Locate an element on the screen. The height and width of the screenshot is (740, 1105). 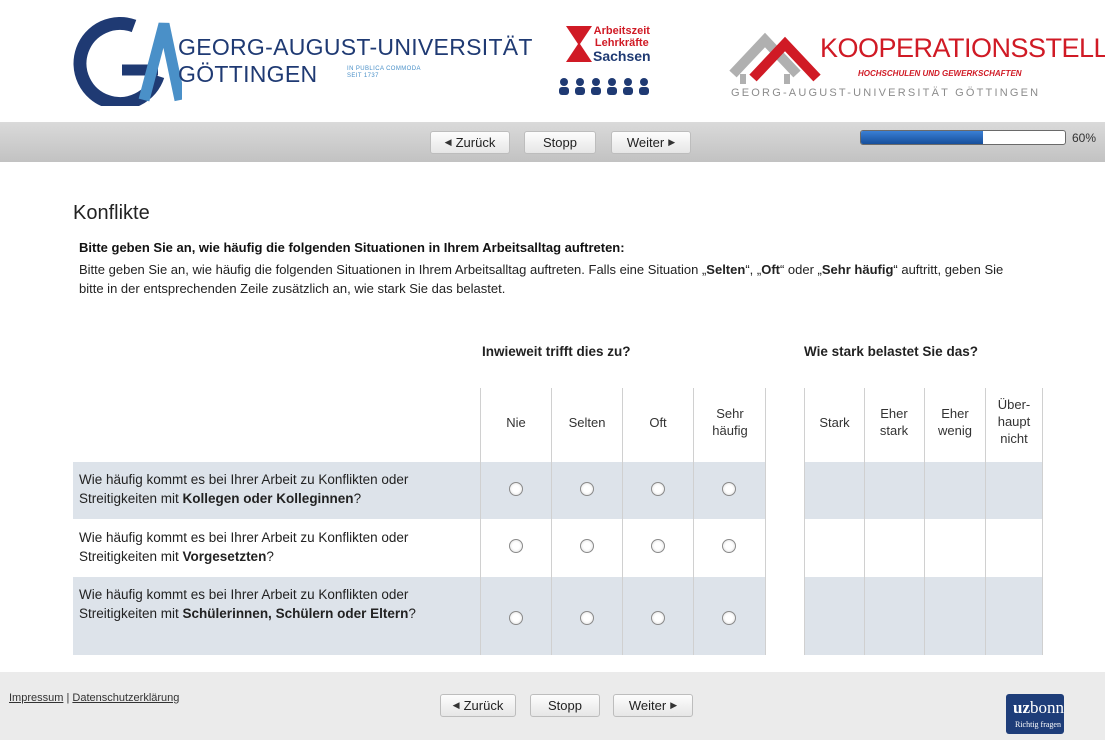
column-header-selten: Selten is located at coordinates (587, 422).